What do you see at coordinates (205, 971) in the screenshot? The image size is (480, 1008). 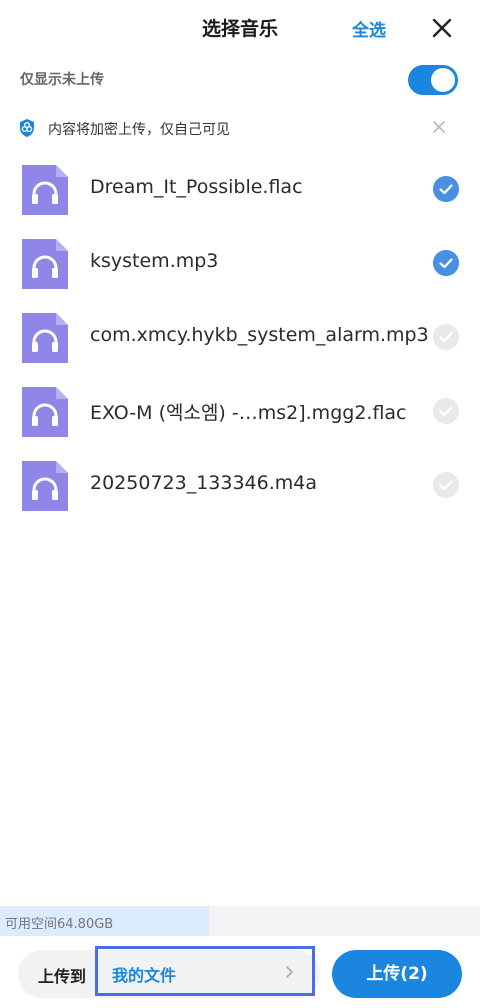 I see `destination-selector: 我的文件` at bounding box center [205, 971].